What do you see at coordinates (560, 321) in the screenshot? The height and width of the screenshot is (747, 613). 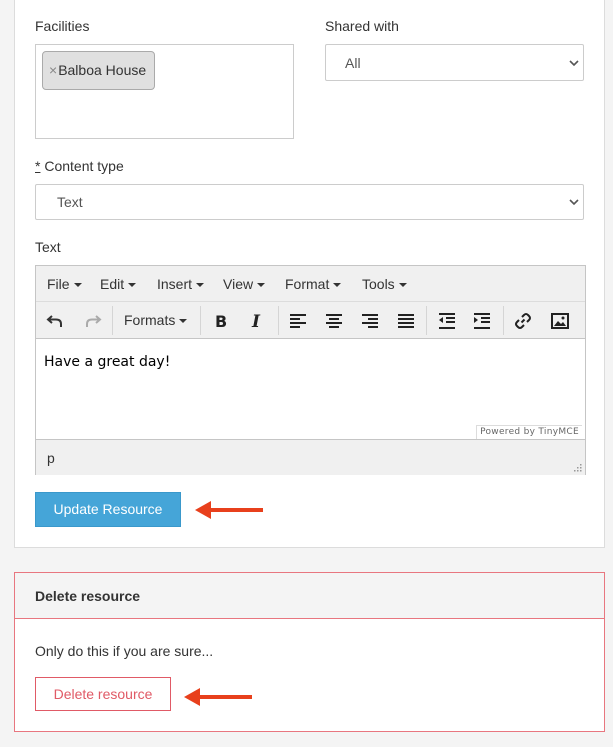 I see `image-icon` at bounding box center [560, 321].